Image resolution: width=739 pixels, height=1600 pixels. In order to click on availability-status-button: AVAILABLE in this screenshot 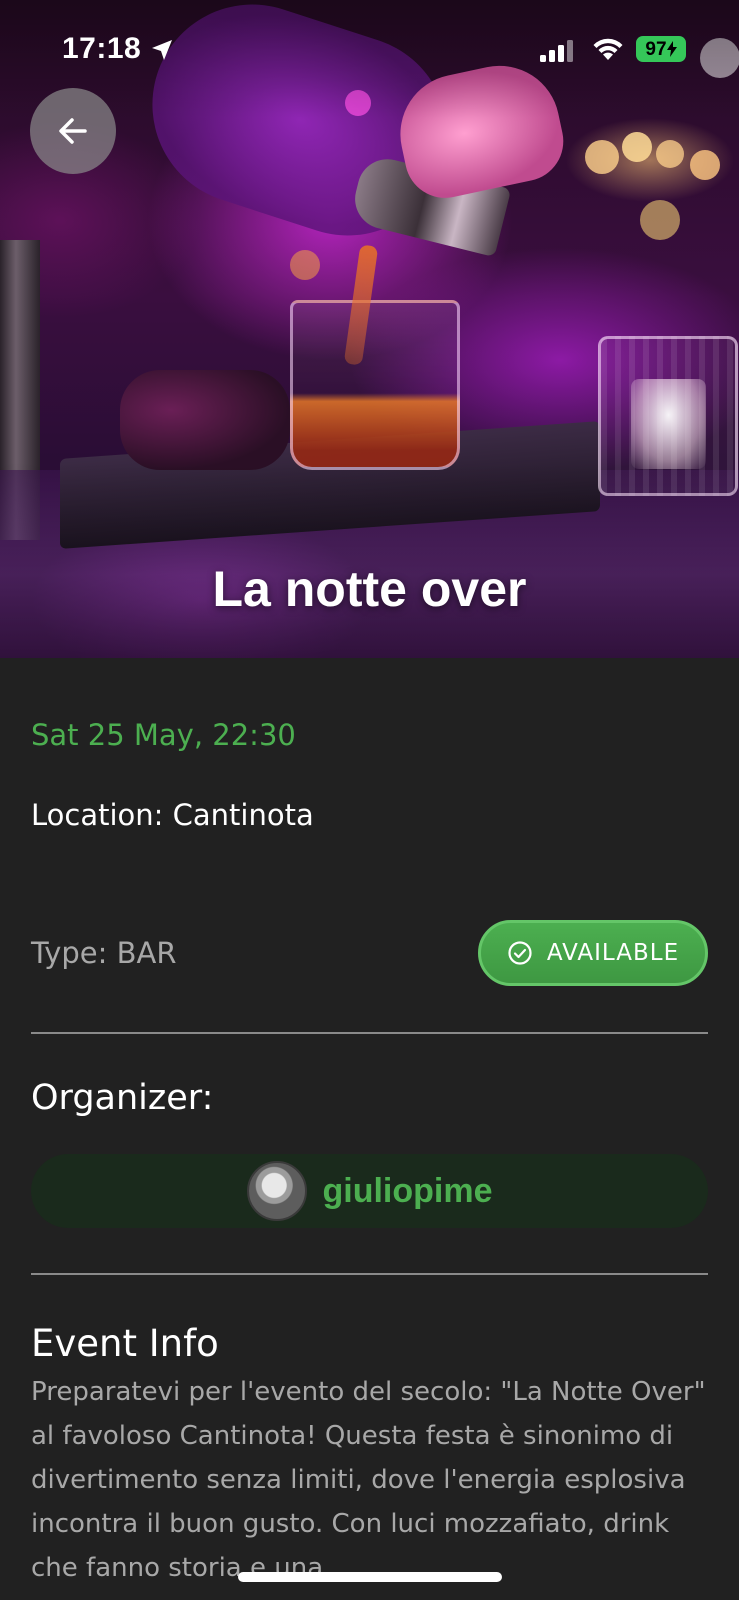, I will do `click(593, 953)`.